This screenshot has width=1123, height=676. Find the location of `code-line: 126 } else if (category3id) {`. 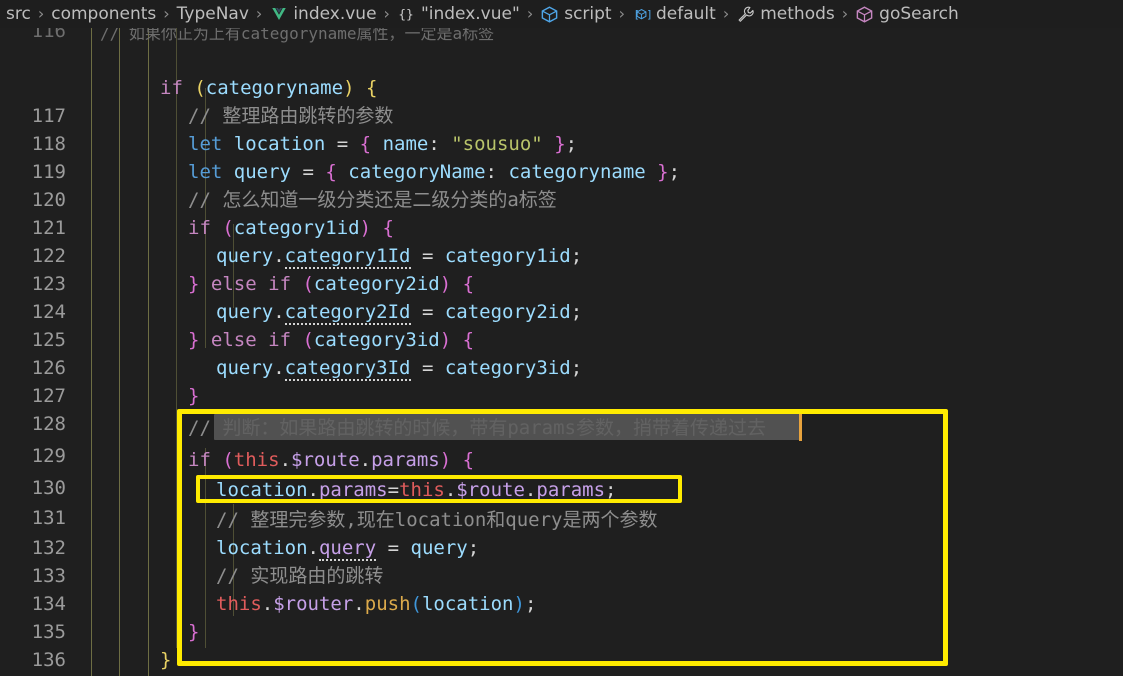

code-line: 126 } else if (category3id) { is located at coordinates (561, 352).